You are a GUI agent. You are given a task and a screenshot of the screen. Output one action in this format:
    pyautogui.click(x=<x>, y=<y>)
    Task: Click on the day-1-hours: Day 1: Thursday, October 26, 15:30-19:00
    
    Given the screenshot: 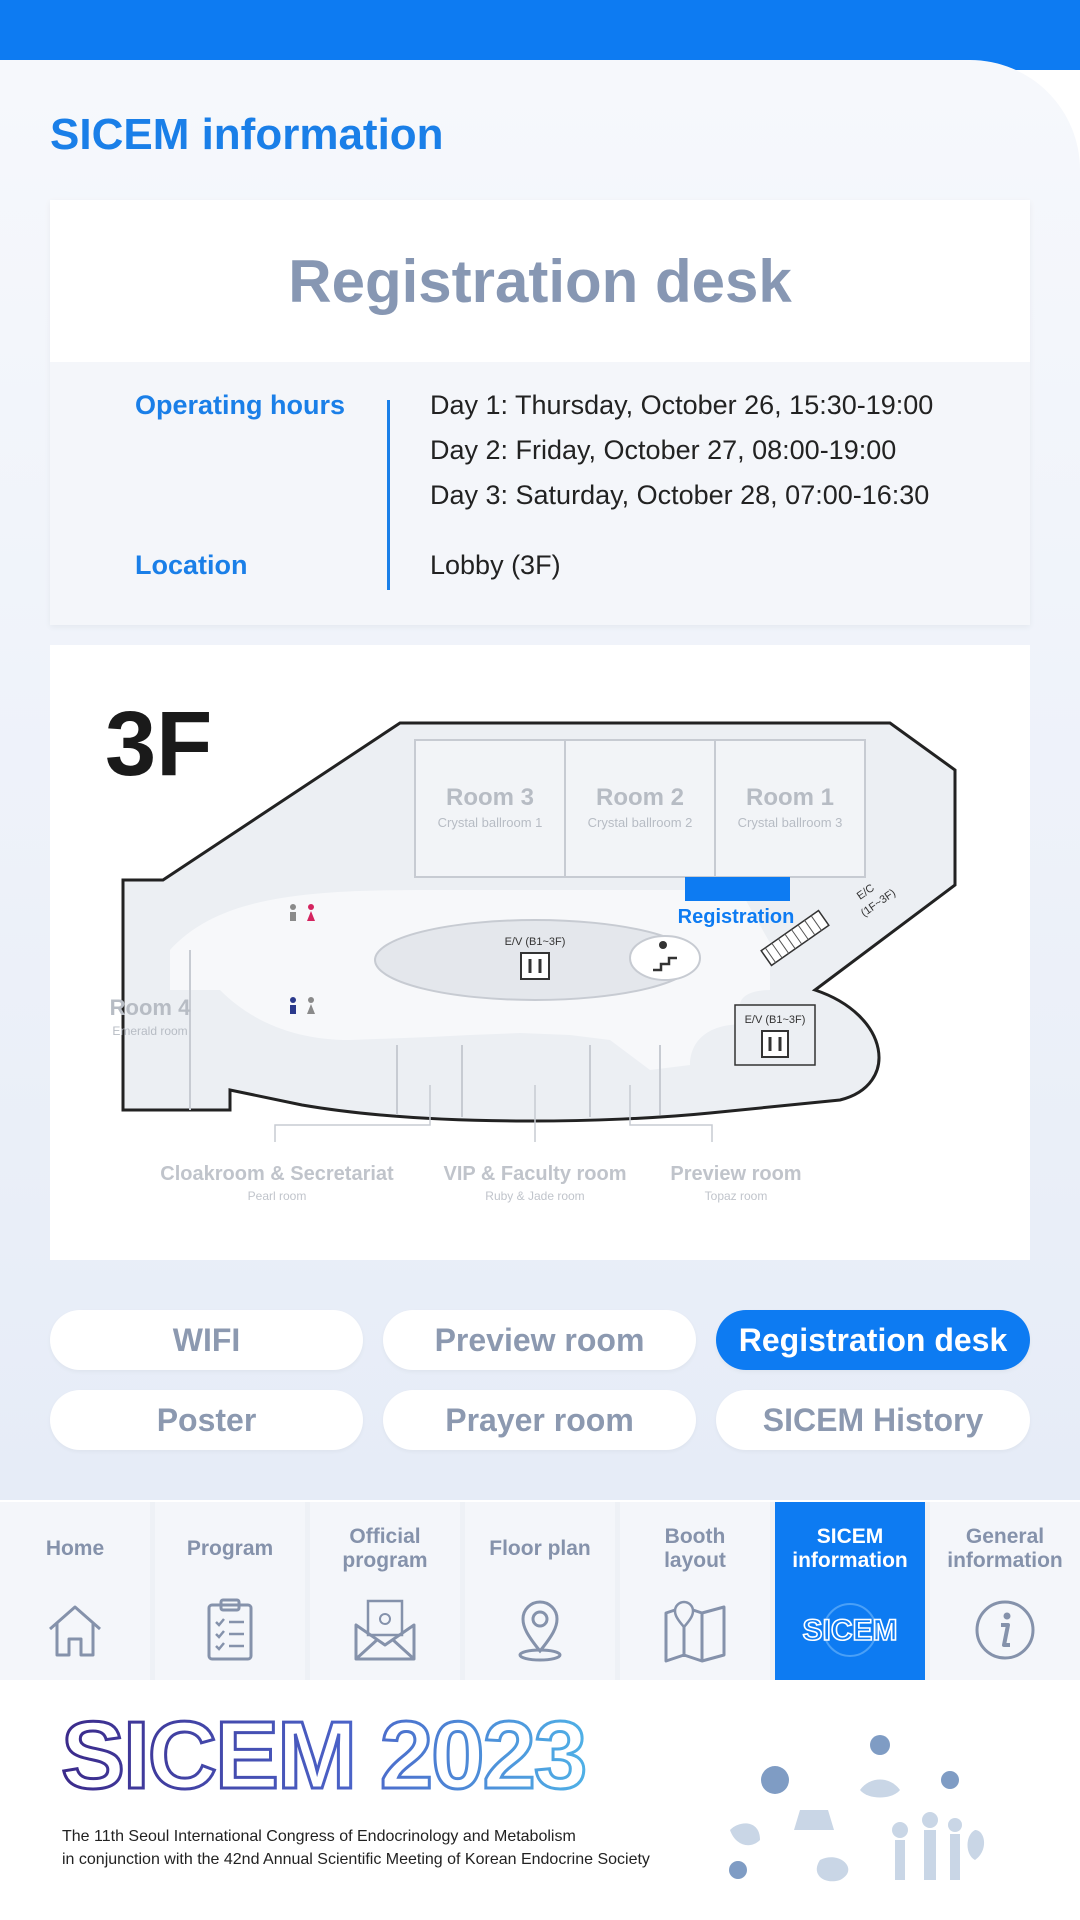 What is the action you would take?
    pyautogui.click(x=682, y=405)
    